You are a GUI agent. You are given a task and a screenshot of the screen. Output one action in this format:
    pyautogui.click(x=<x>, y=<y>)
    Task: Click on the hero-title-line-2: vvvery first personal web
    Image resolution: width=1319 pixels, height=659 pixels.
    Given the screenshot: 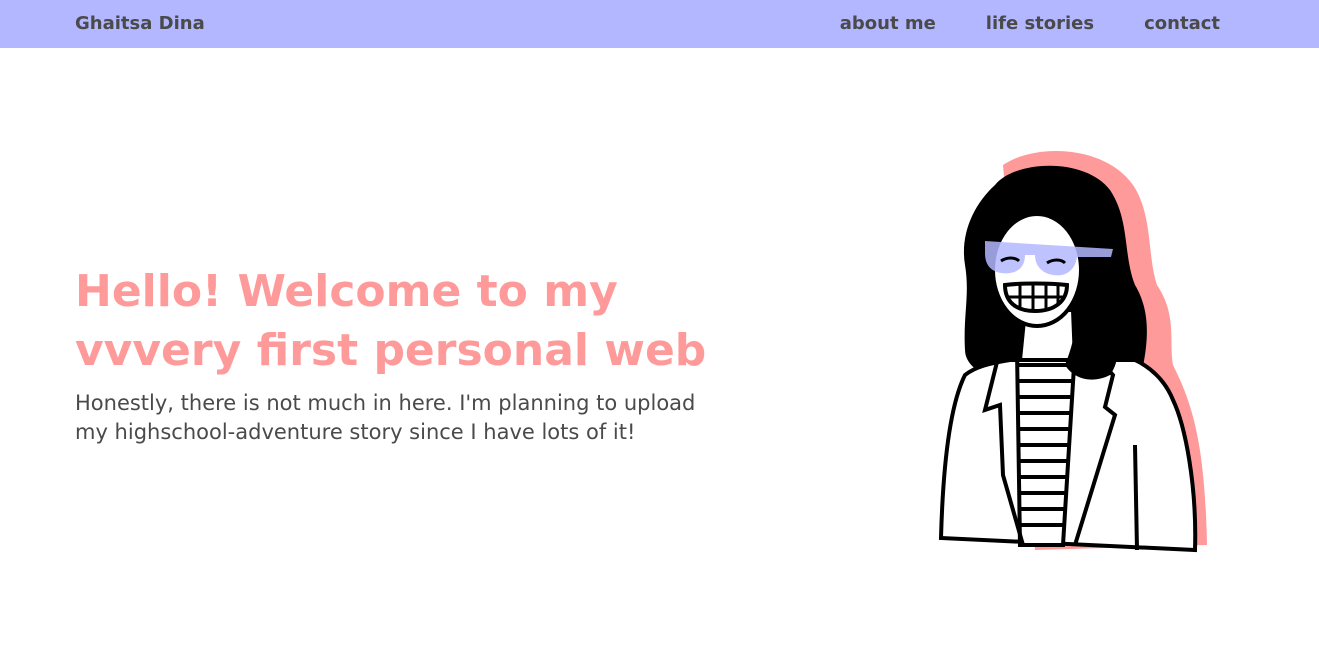 What is the action you would take?
    pyautogui.click(x=391, y=350)
    